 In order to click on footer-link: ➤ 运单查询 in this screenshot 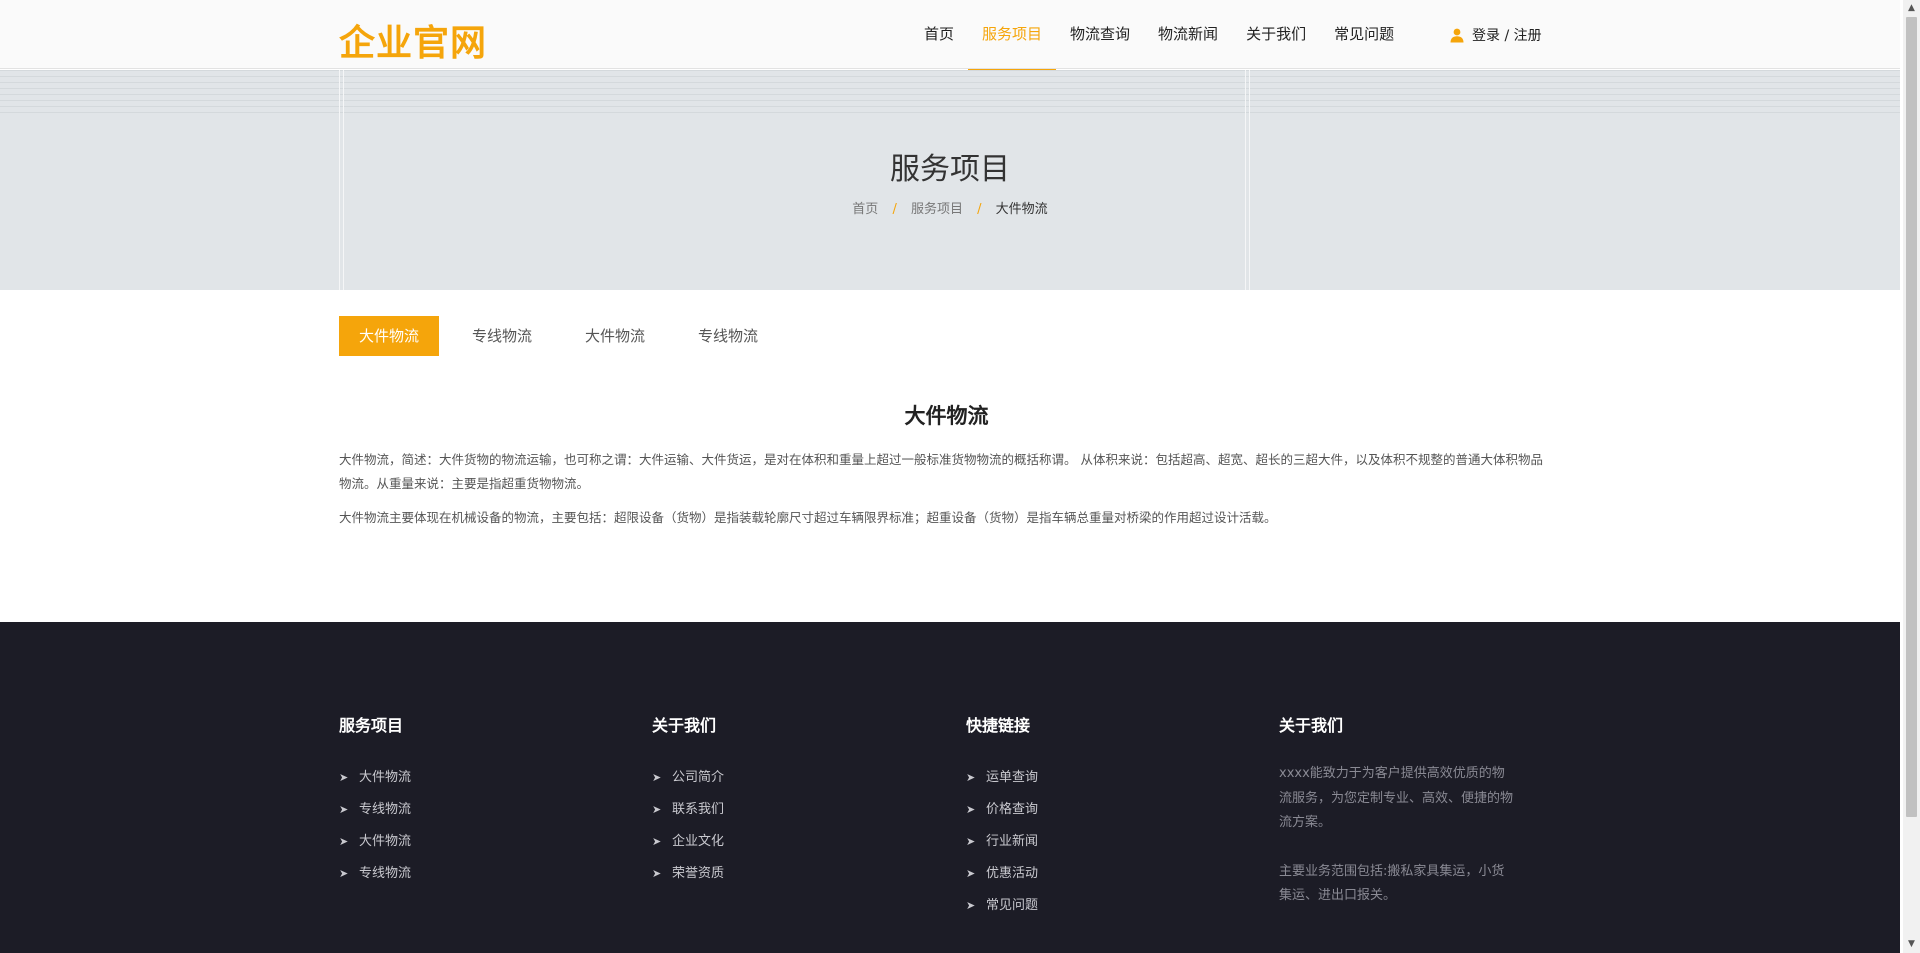, I will do `click(1002, 778)`.